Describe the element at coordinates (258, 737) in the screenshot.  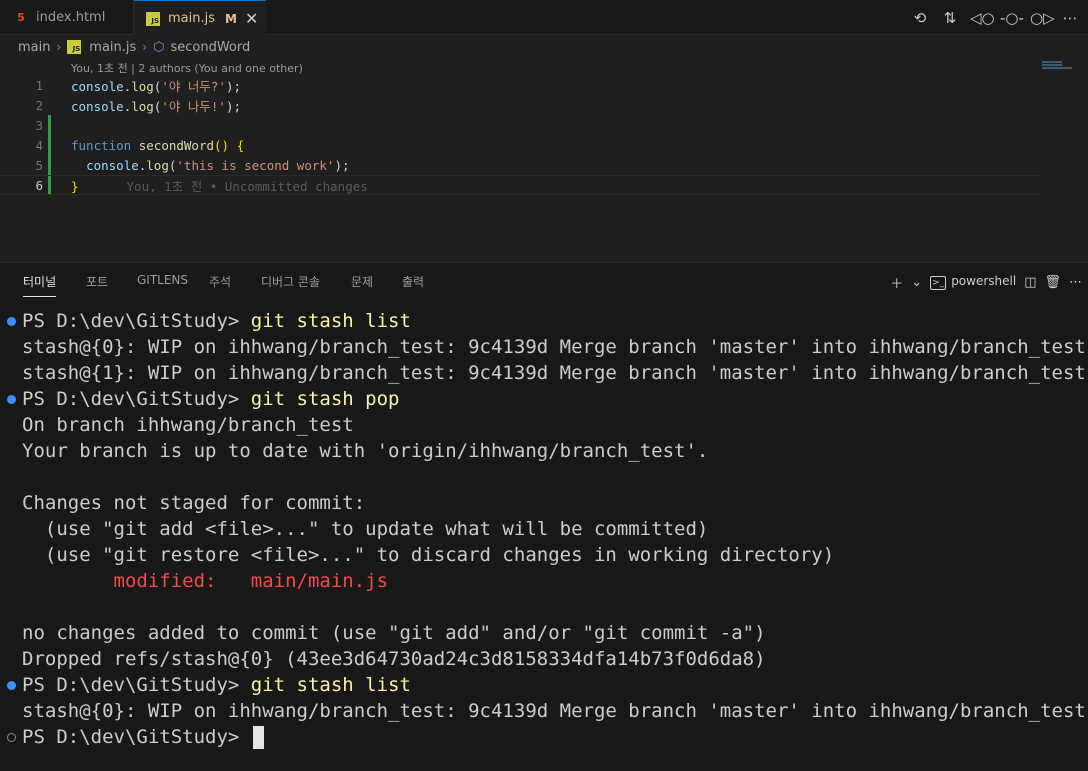
I see `terminal-cursor` at that location.